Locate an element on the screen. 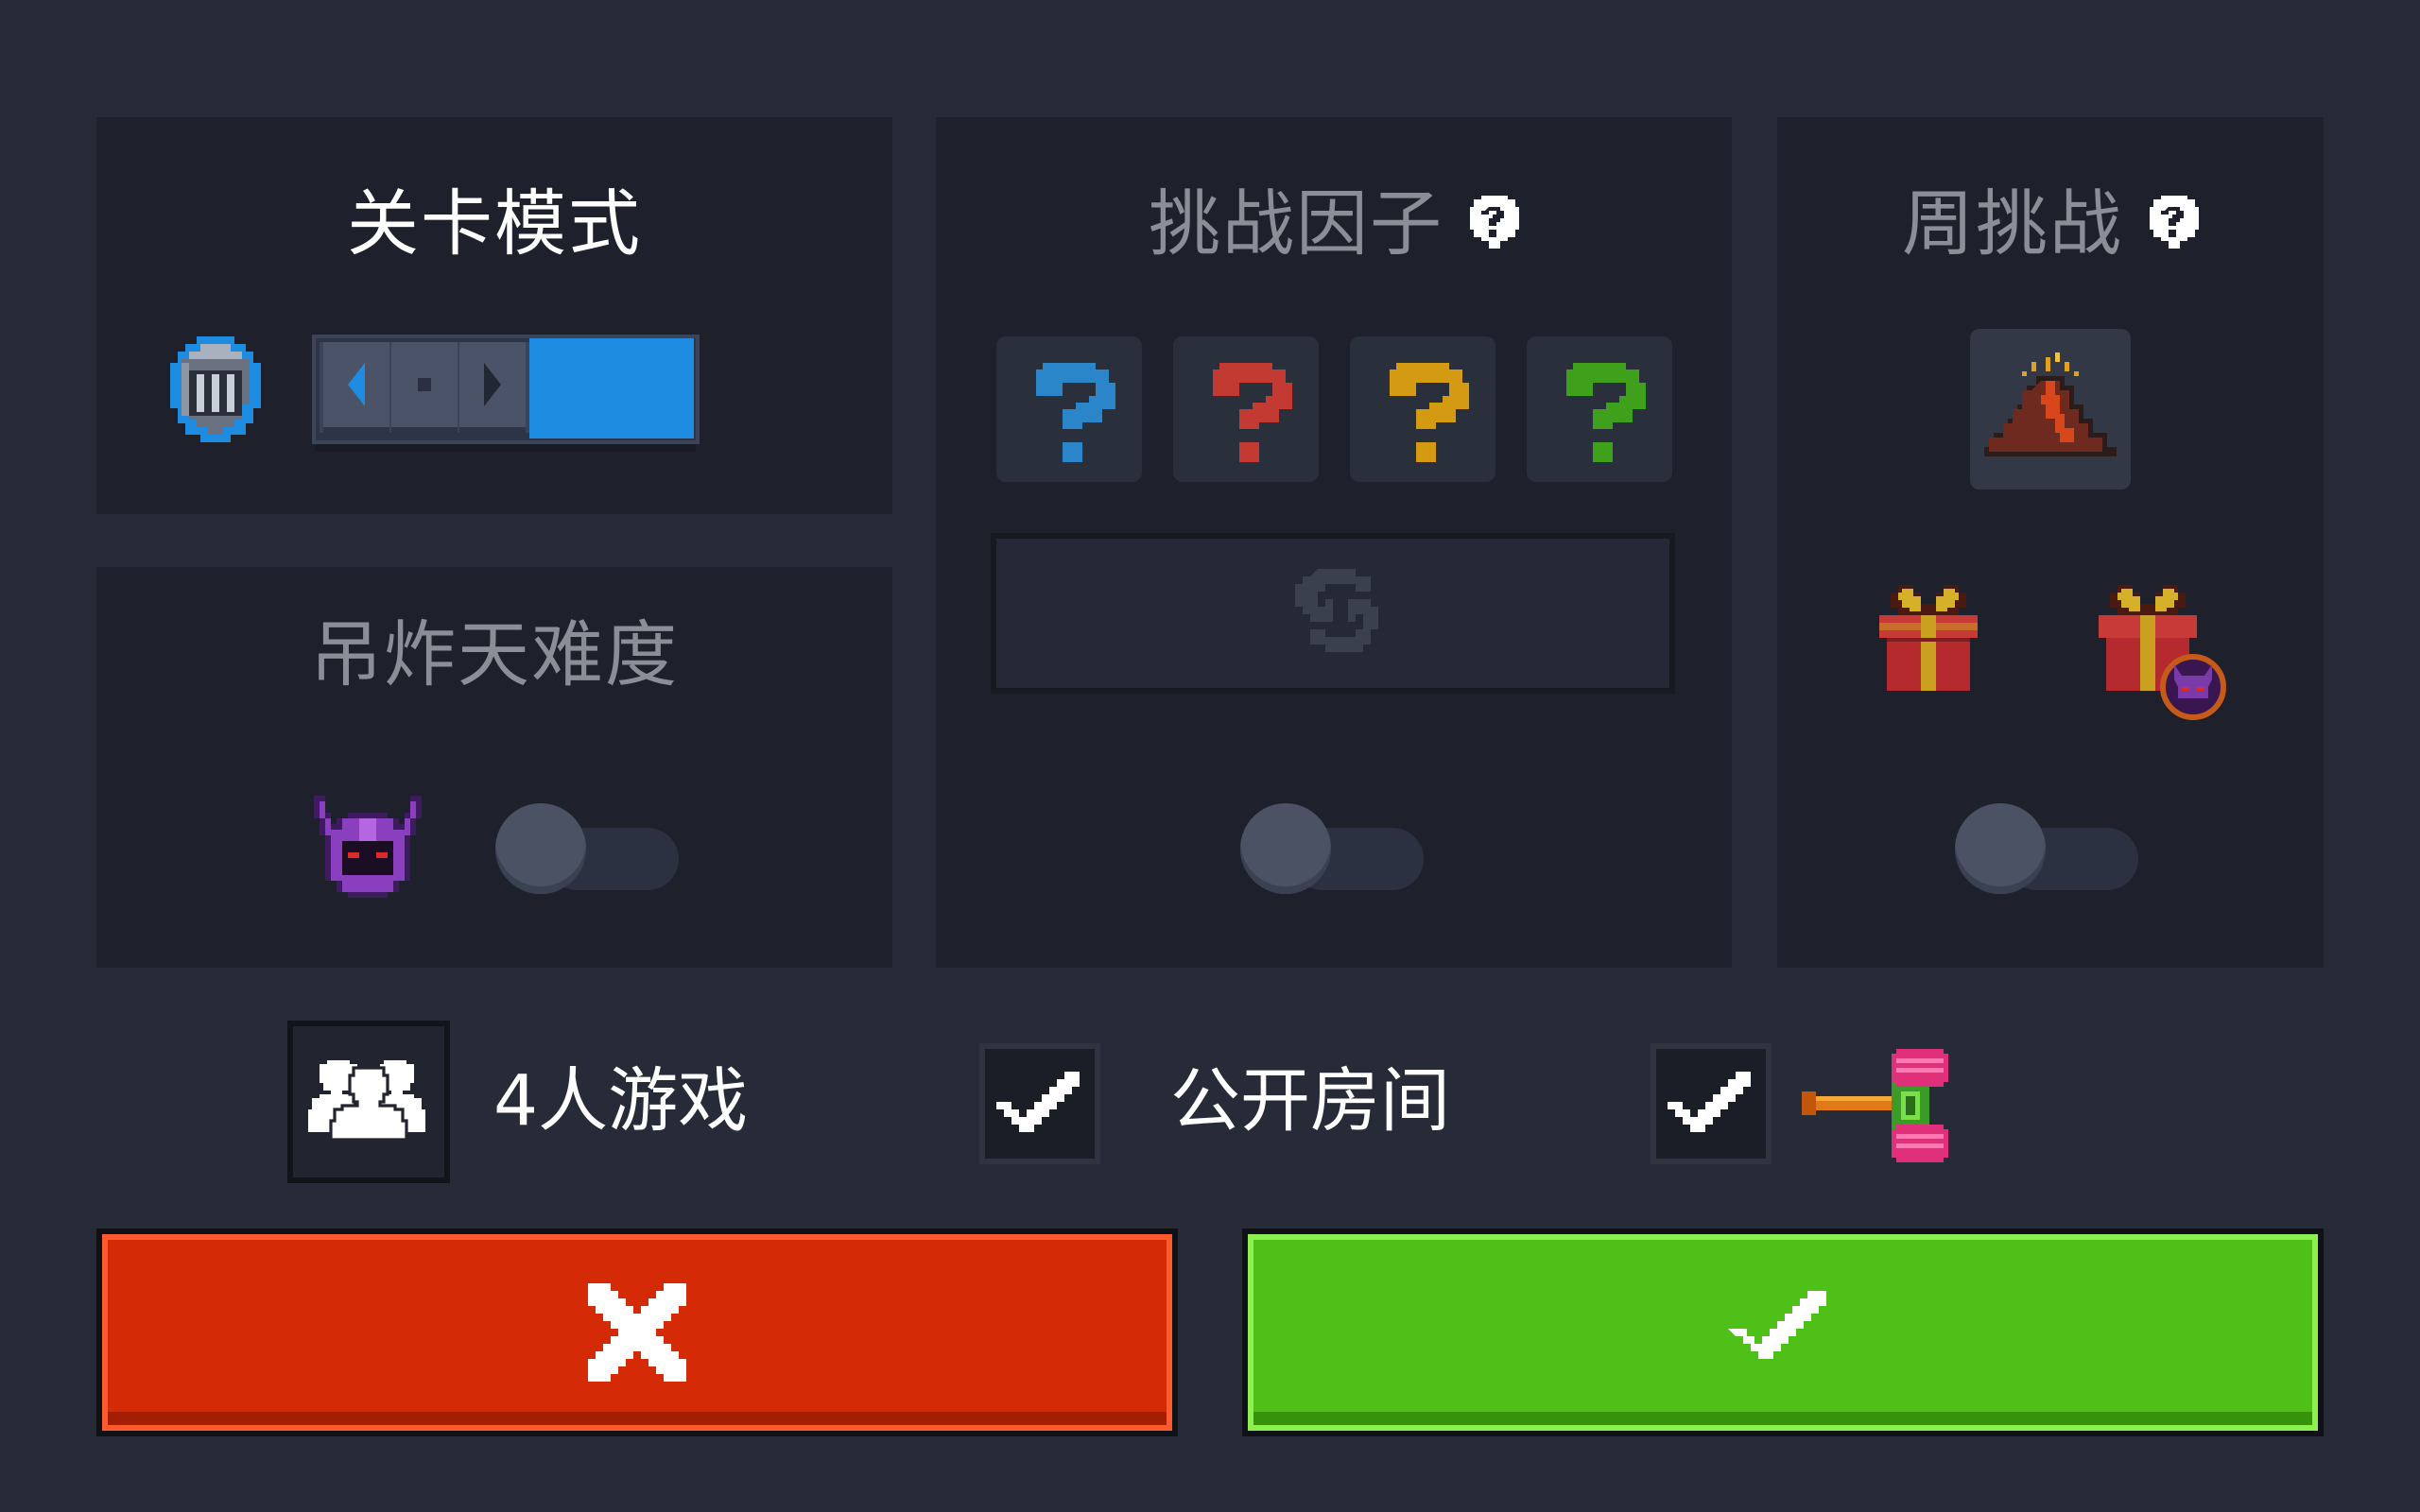 This screenshot has height=1512, width=2420. level-mode-slider is located at coordinates (506, 393).